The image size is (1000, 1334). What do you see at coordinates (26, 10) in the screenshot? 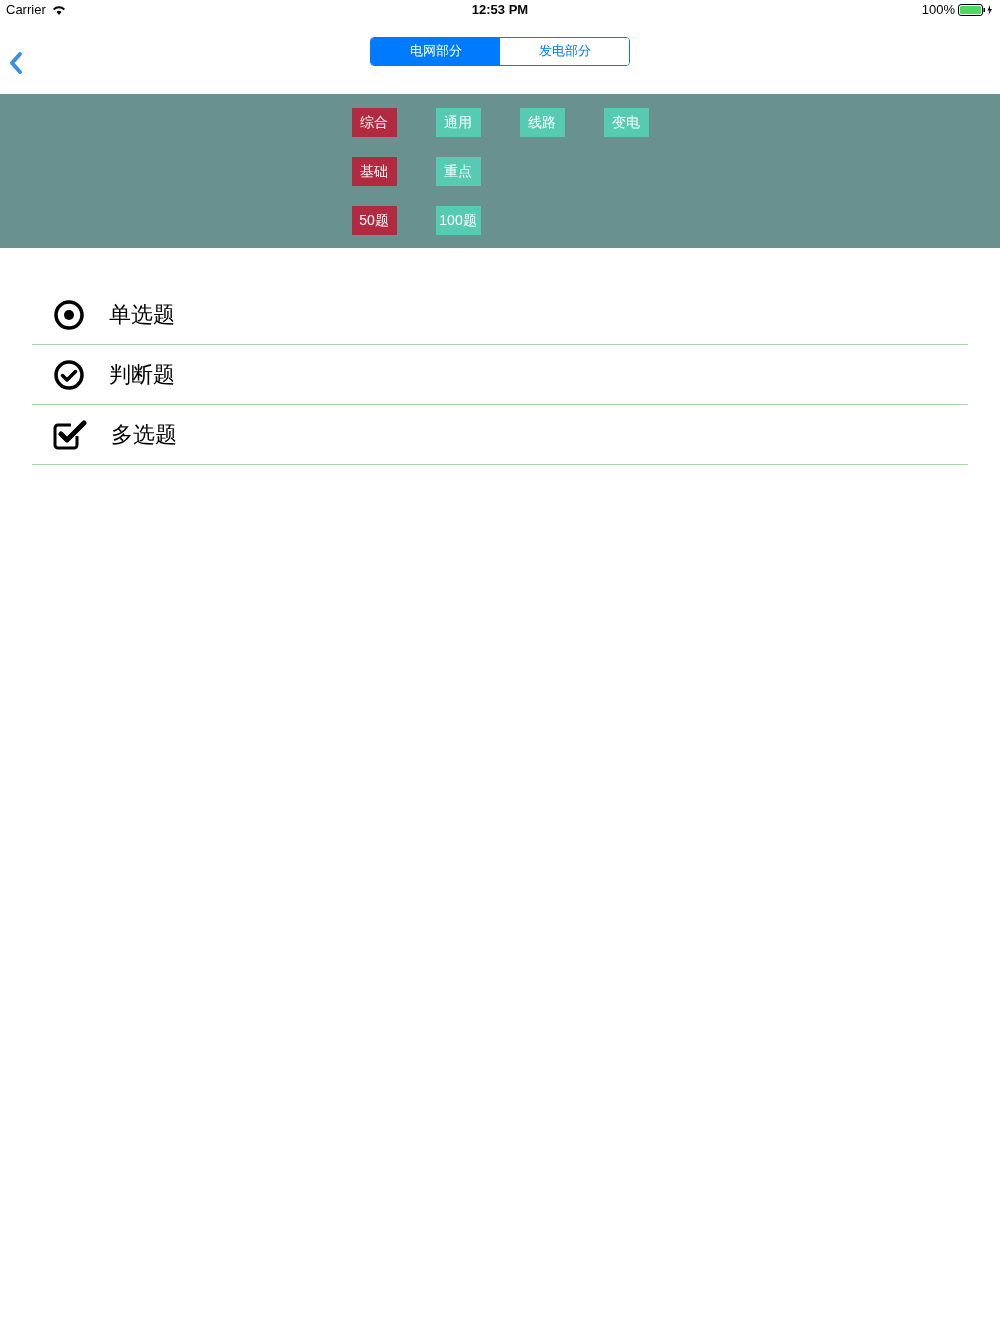
I see `carrier-name: Carrier` at bounding box center [26, 10].